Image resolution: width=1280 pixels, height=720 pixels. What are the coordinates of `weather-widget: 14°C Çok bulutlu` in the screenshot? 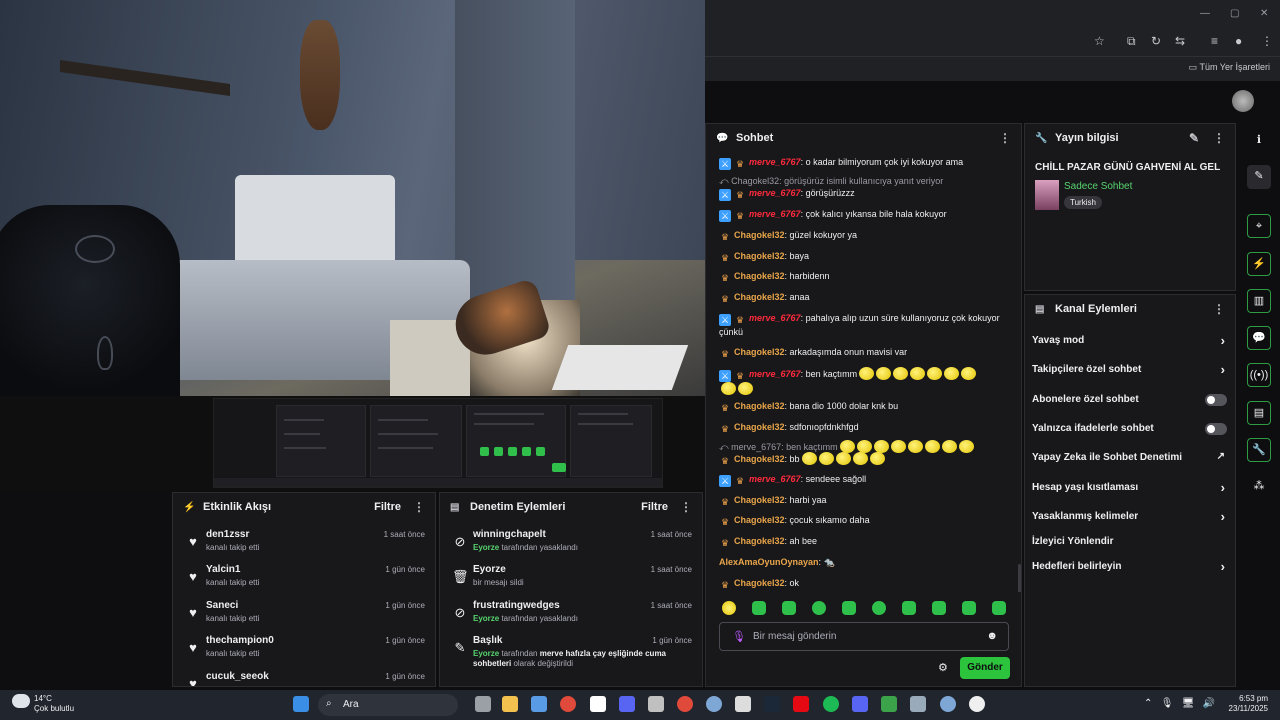 It's located at (54, 704).